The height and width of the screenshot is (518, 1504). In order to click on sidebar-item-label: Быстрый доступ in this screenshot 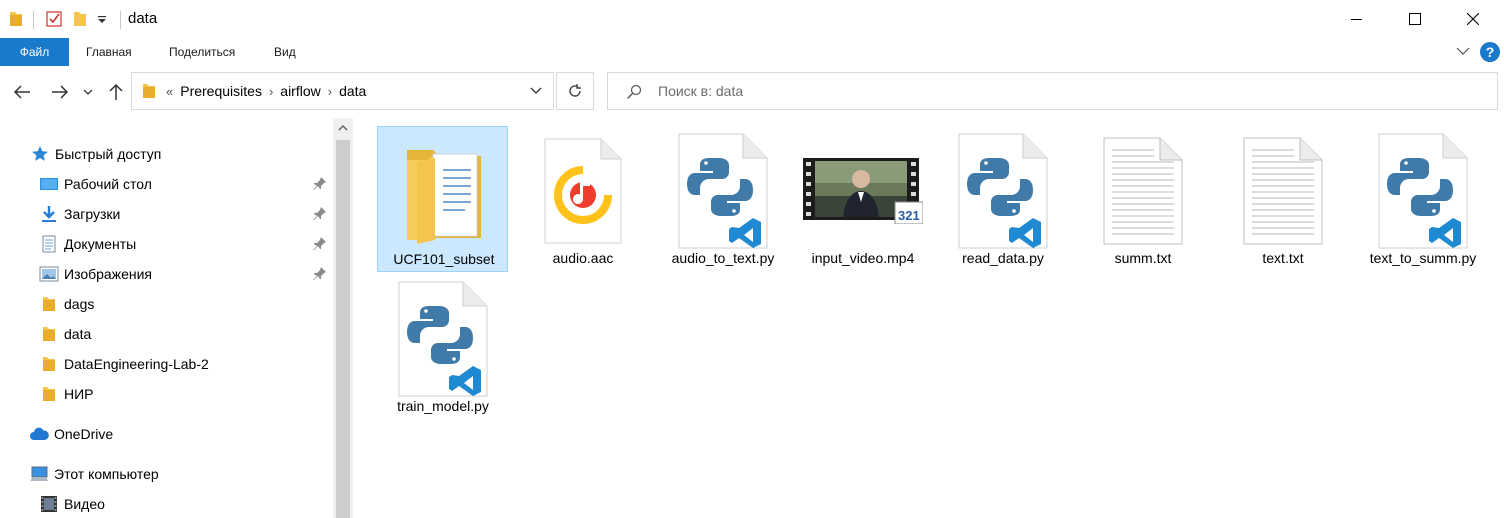, I will do `click(108, 154)`.